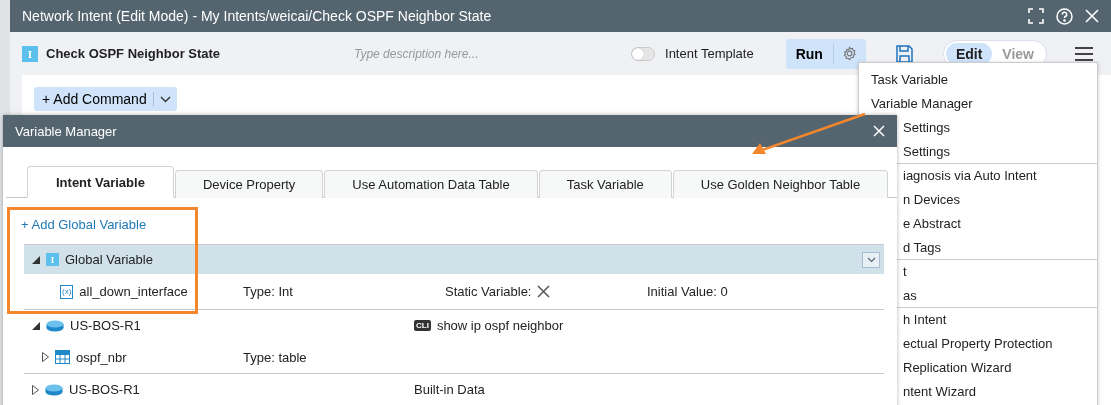 This screenshot has height=405, width=1111. I want to click on chevron-icon, so click(871, 259).